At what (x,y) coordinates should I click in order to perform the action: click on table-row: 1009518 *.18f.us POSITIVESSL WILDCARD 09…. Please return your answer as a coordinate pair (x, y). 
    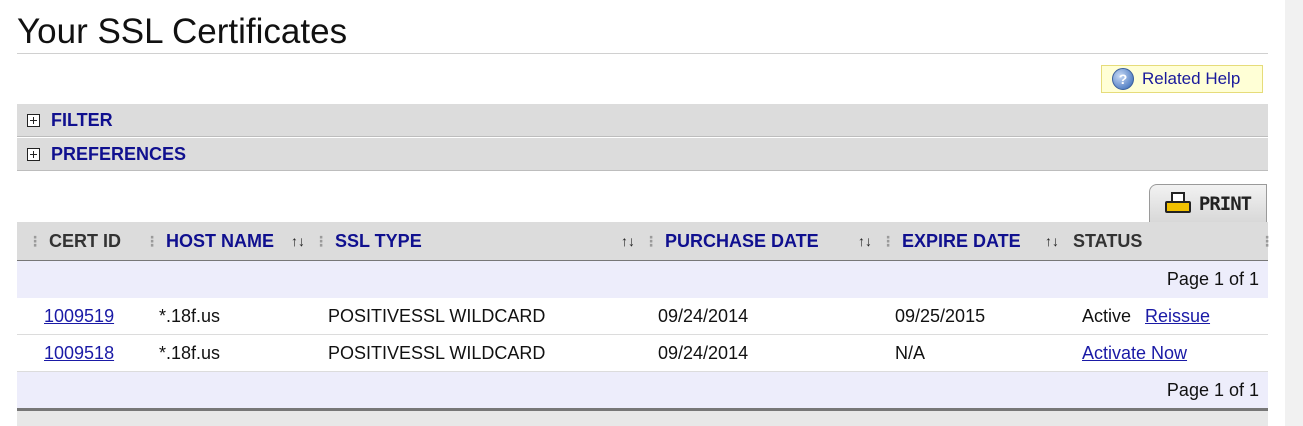
    Looking at the image, I should click on (642, 353).